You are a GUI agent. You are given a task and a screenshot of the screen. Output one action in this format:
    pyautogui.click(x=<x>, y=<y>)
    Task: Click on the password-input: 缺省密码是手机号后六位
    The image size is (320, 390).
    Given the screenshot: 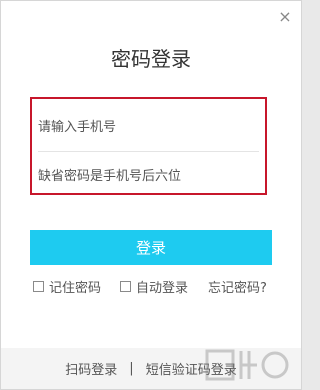 What is the action you would take?
    pyautogui.click(x=148, y=173)
    